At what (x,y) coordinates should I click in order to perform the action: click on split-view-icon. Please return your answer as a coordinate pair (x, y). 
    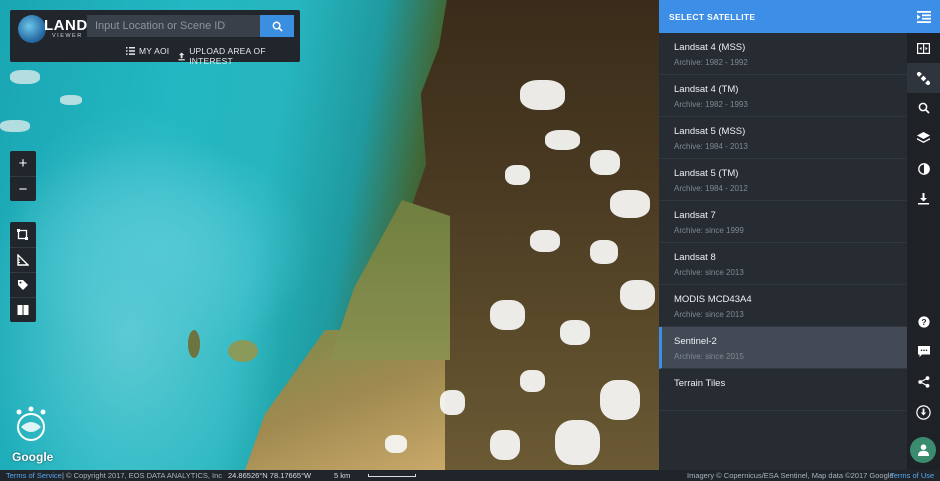
    Looking at the image, I should click on (923, 48).